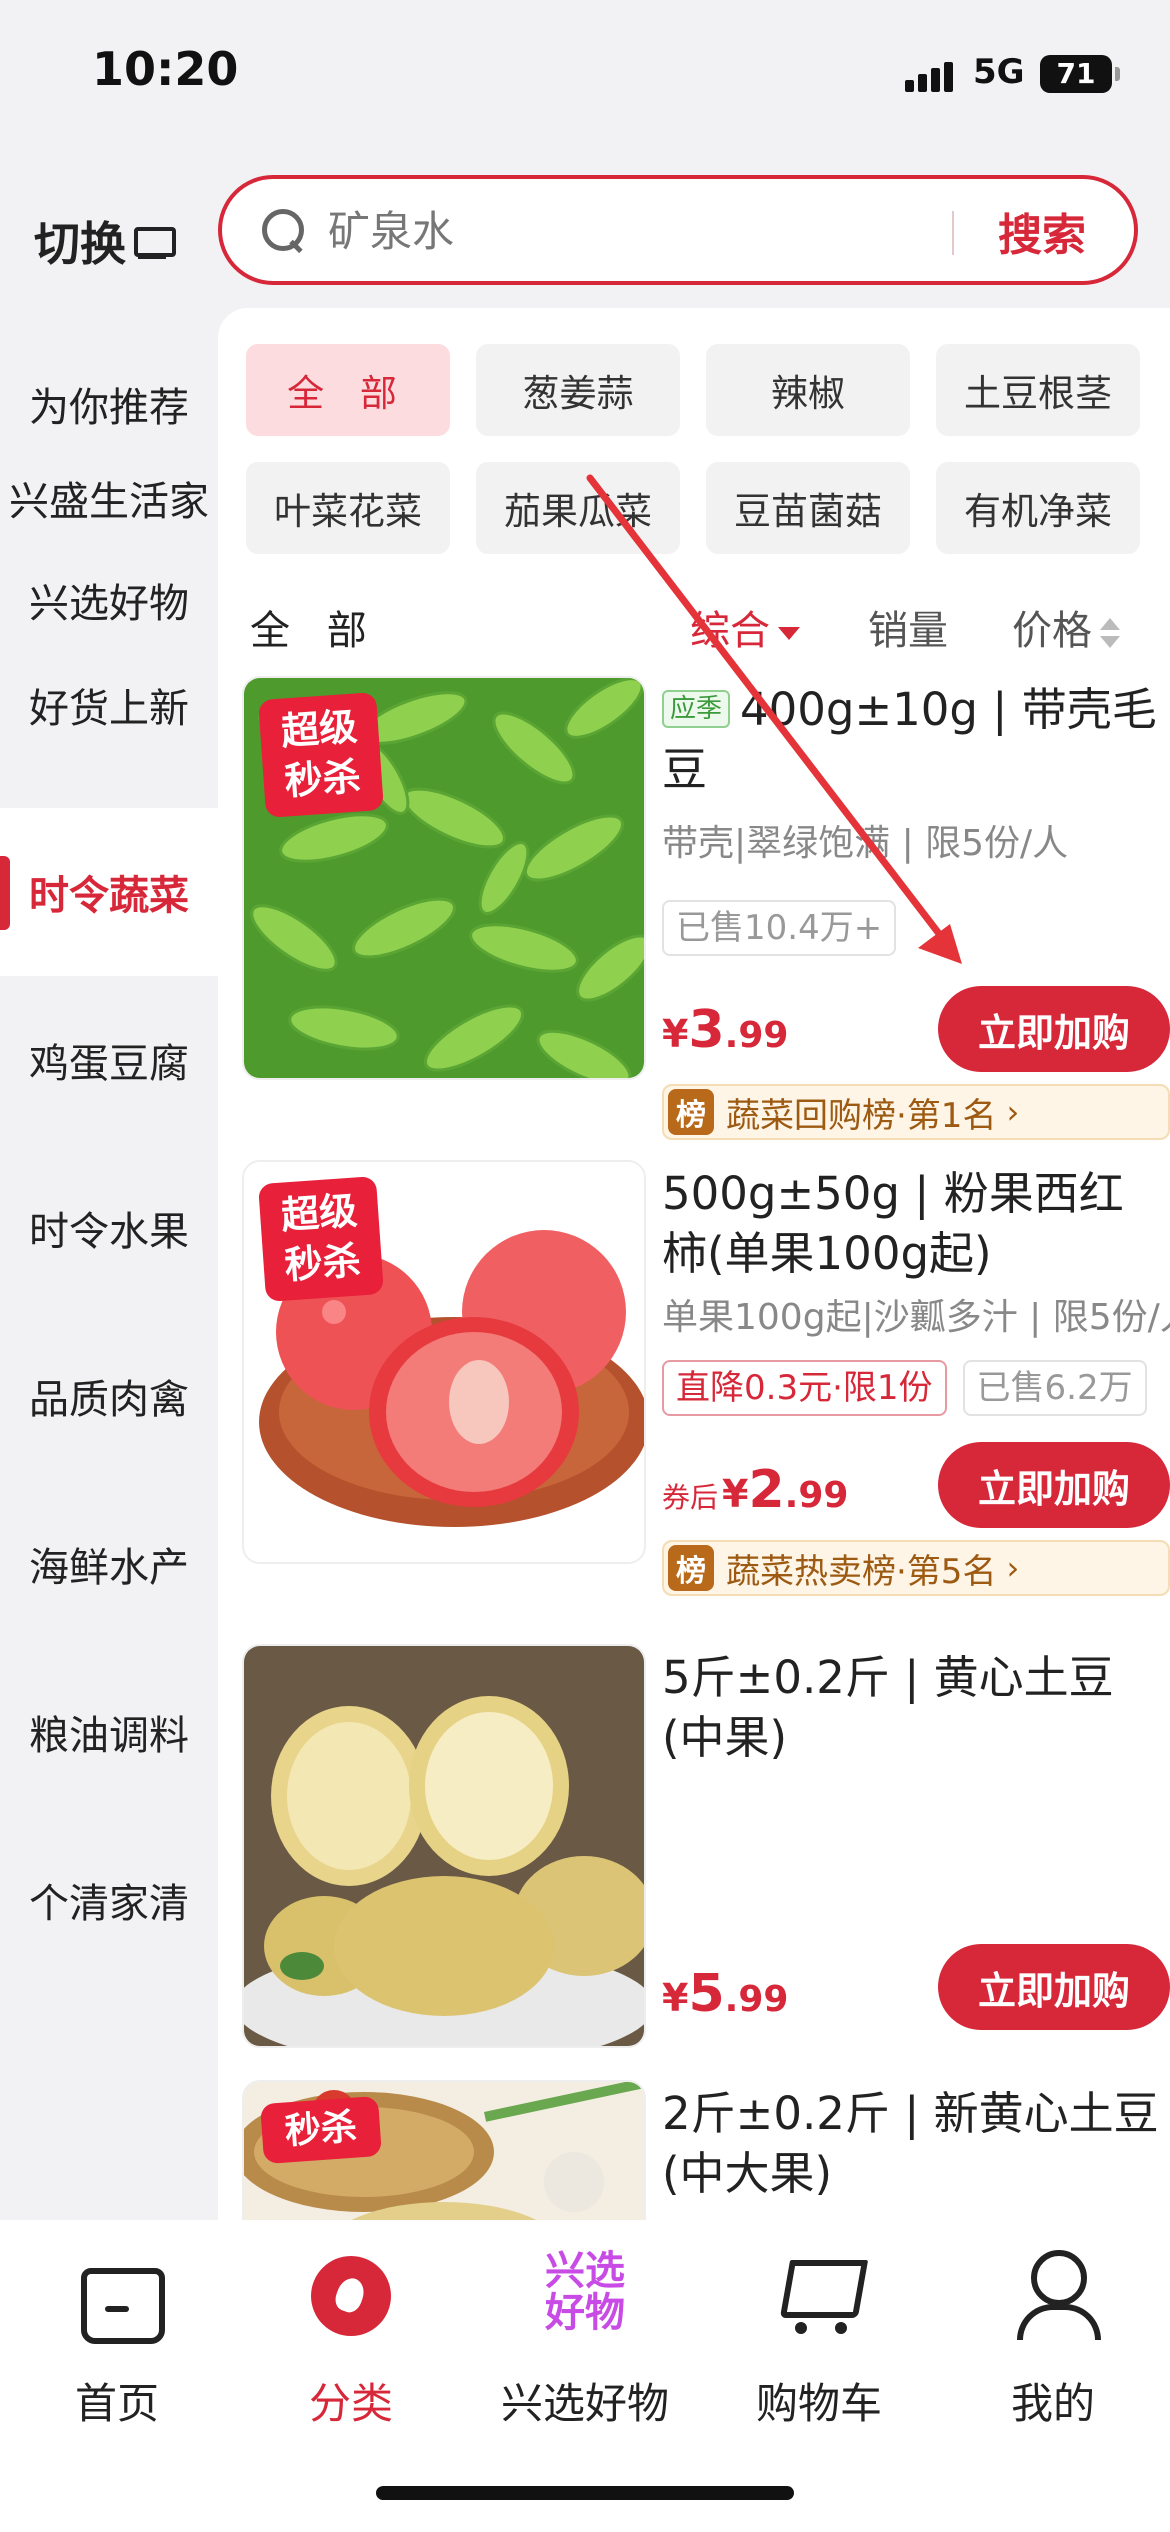  Describe the element at coordinates (109, 1396) in the screenshot. I see `sidebar-item-meat: 品质肉禽` at that location.